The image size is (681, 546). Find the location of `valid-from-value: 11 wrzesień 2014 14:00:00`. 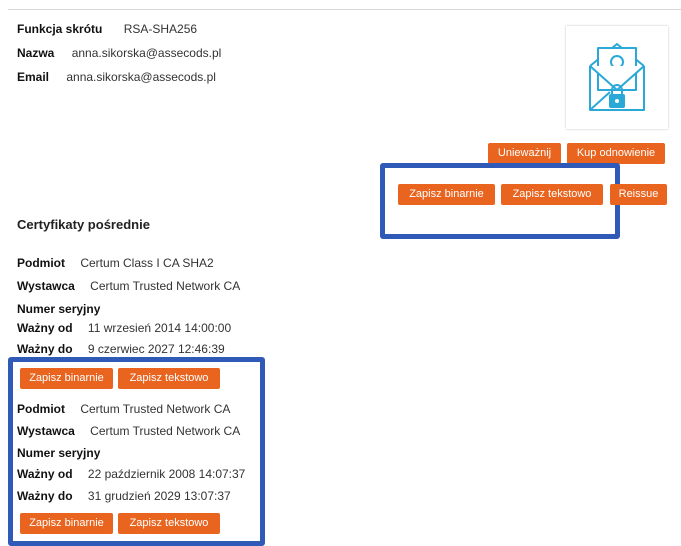

valid-from-value: 11 wrzesień 2014 14:00:00 is located at coordinates (159, 328).